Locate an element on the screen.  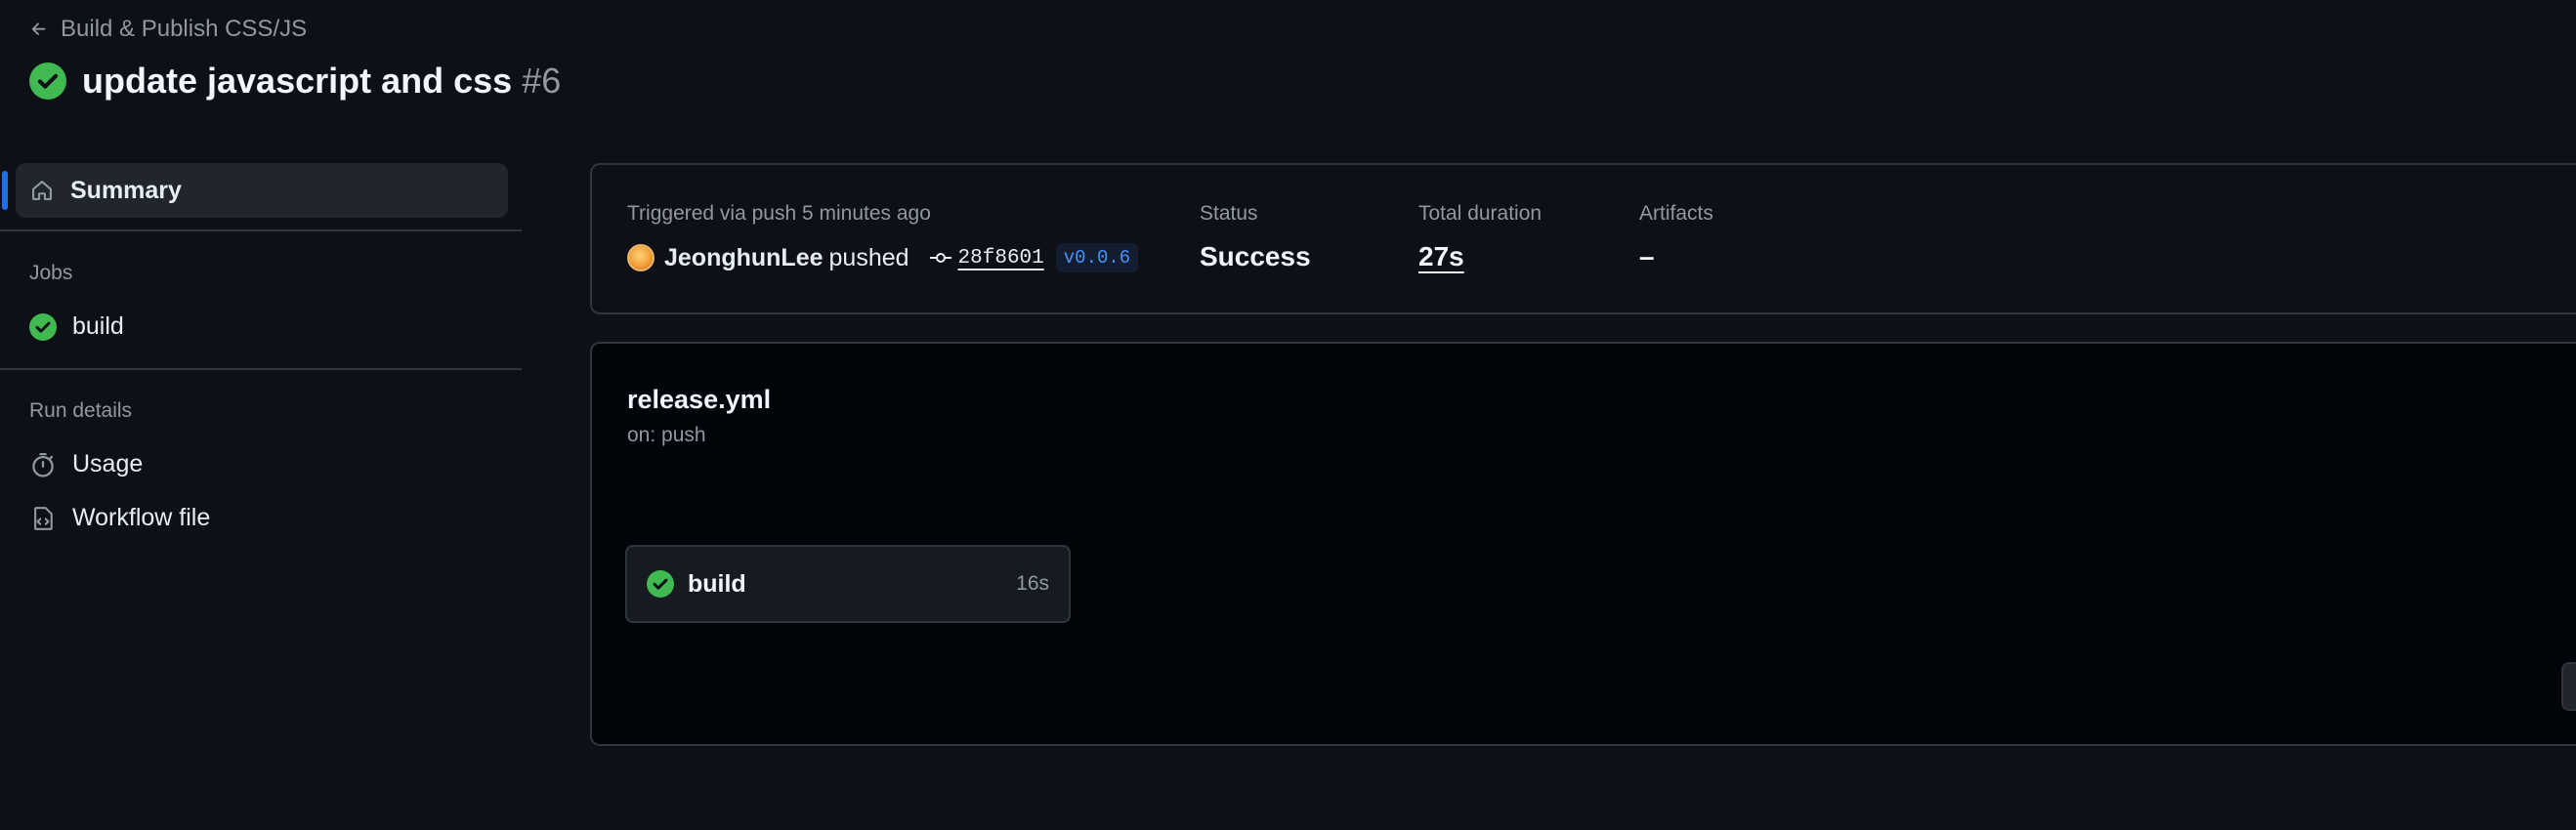
workflow-trigger: on: push is located at coordinates (666, 435).